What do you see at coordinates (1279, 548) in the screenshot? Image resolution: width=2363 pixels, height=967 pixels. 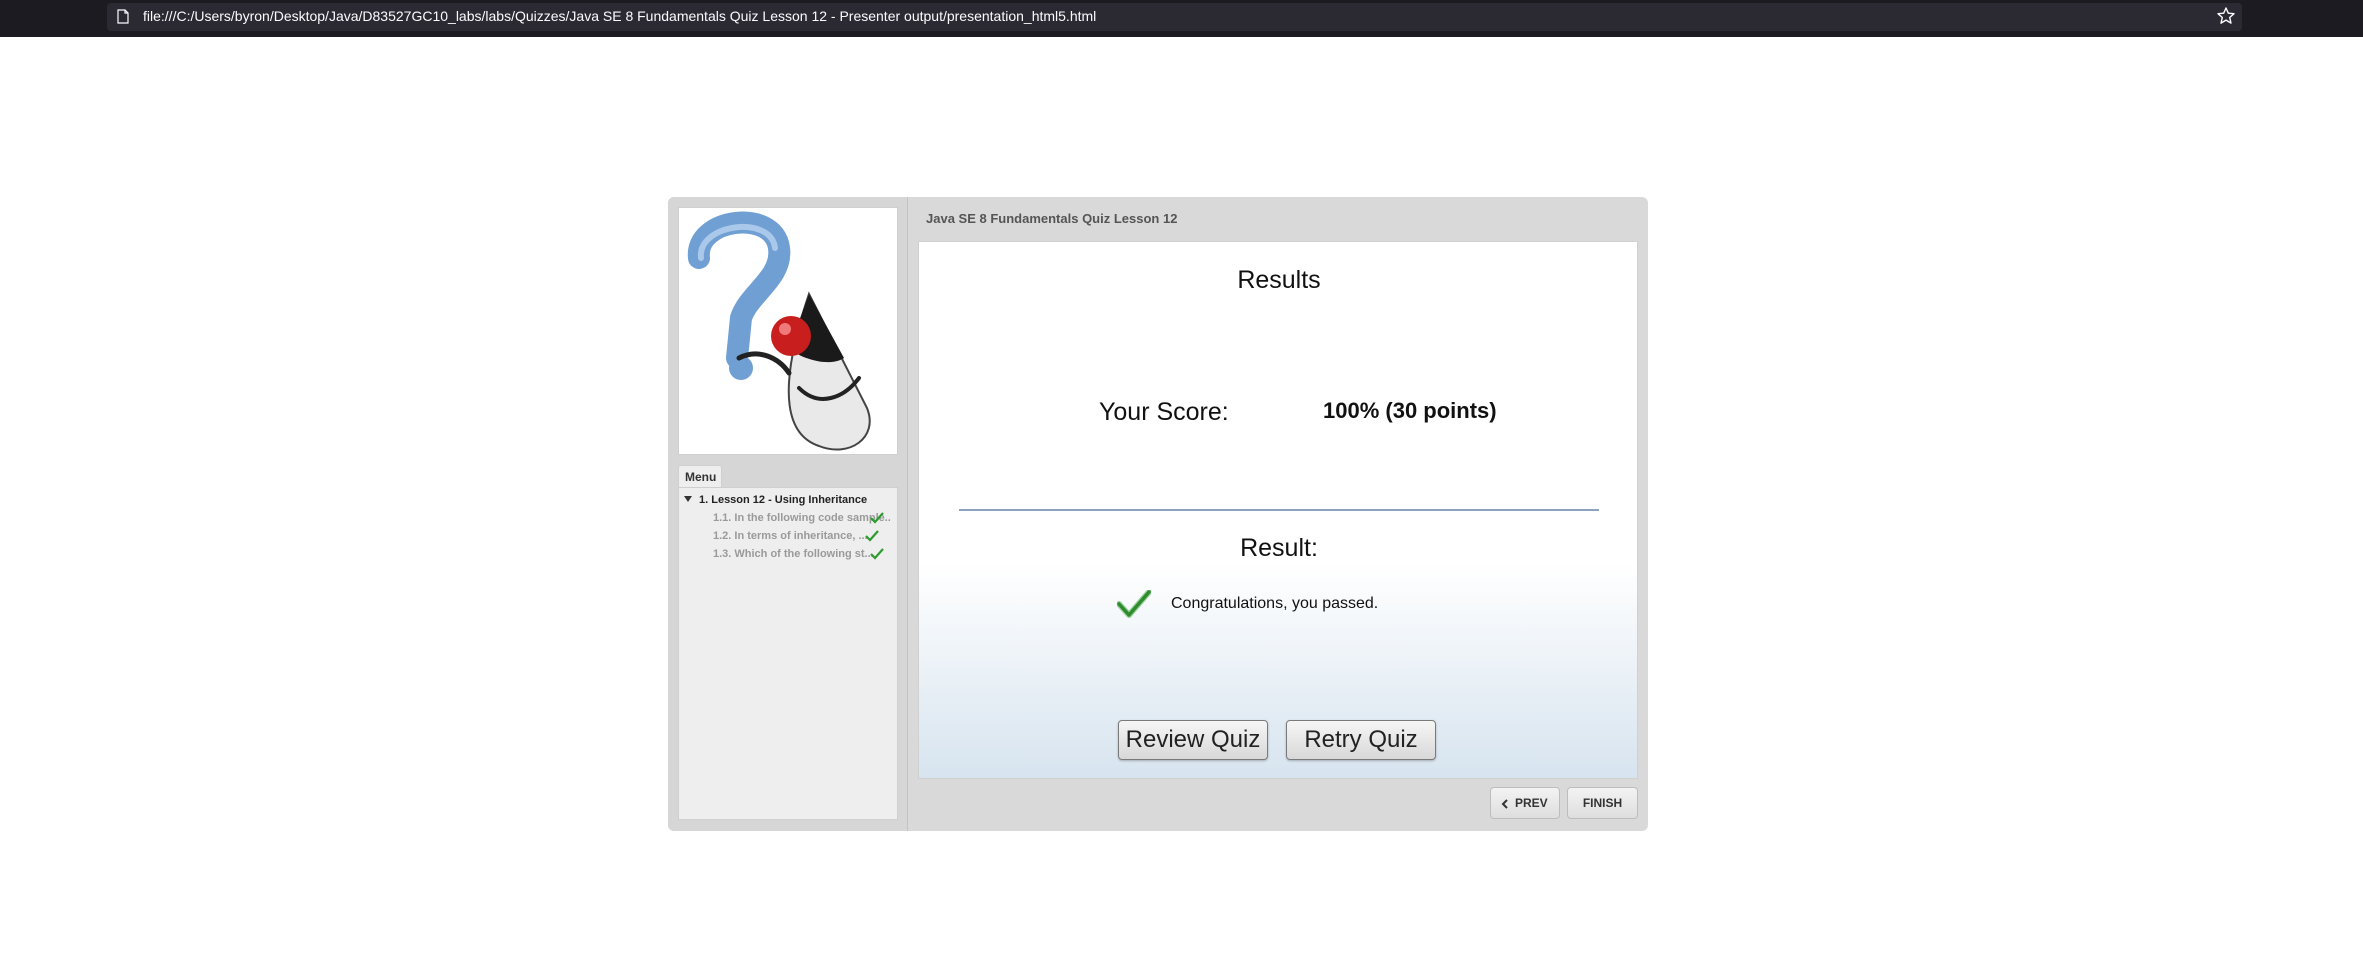 I see `result-label: Result:` at bounding box center [1279, 548].